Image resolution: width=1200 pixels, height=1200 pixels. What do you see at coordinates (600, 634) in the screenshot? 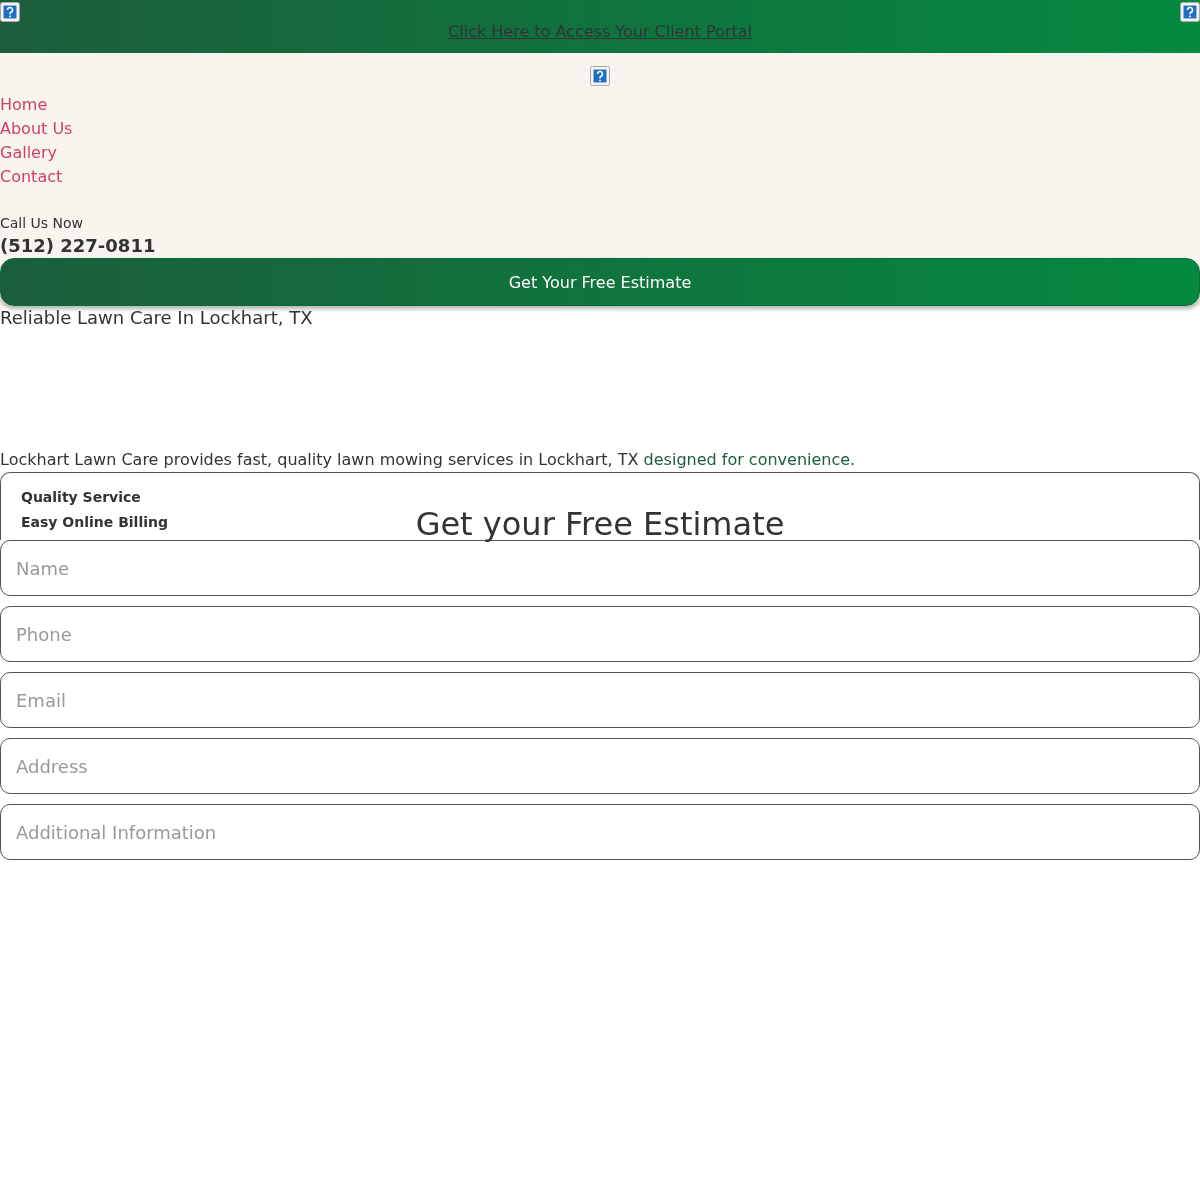
I see `input-field: Phone` at bounding box center [600, 634].